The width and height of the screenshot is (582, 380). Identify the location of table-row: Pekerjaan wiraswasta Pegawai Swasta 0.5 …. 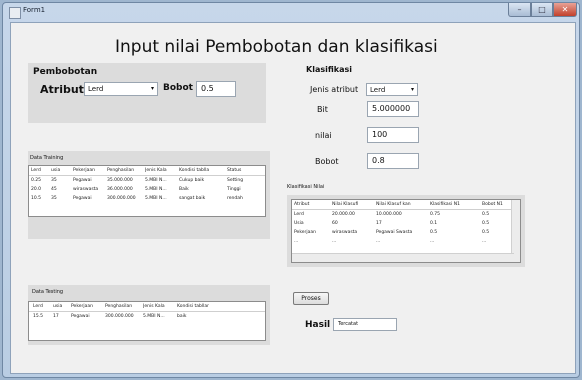
(406, 232).